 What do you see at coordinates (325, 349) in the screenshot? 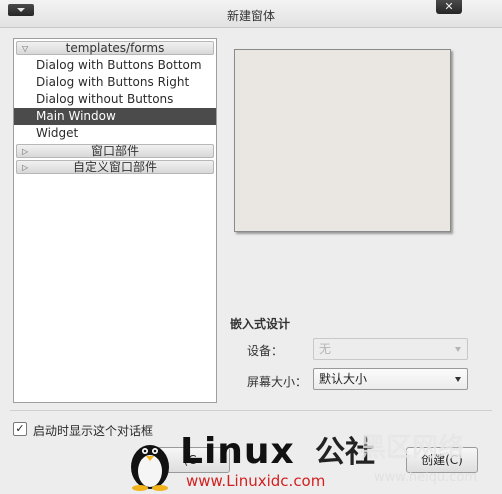
I see `device-select-value: 无` at bounding box center [325, 349].